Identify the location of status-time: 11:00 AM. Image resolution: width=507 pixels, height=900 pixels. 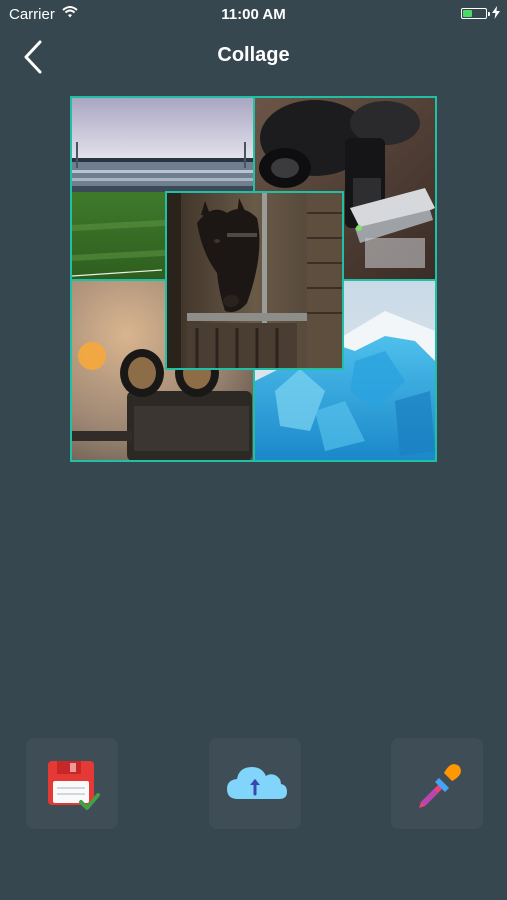
(253, 14).